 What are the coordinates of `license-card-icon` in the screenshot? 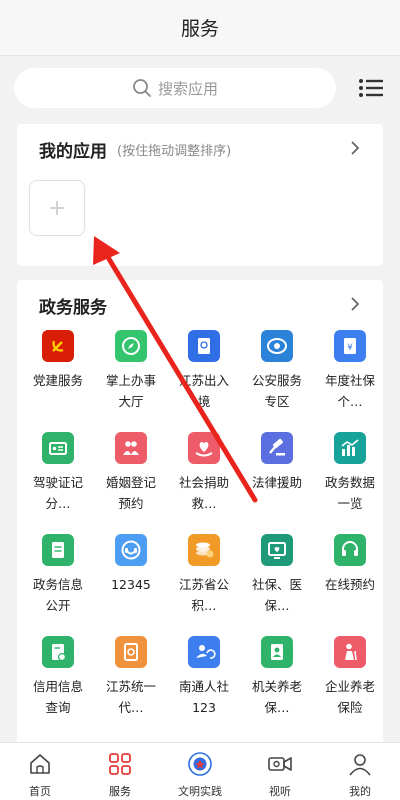 It's located at (58, 448).